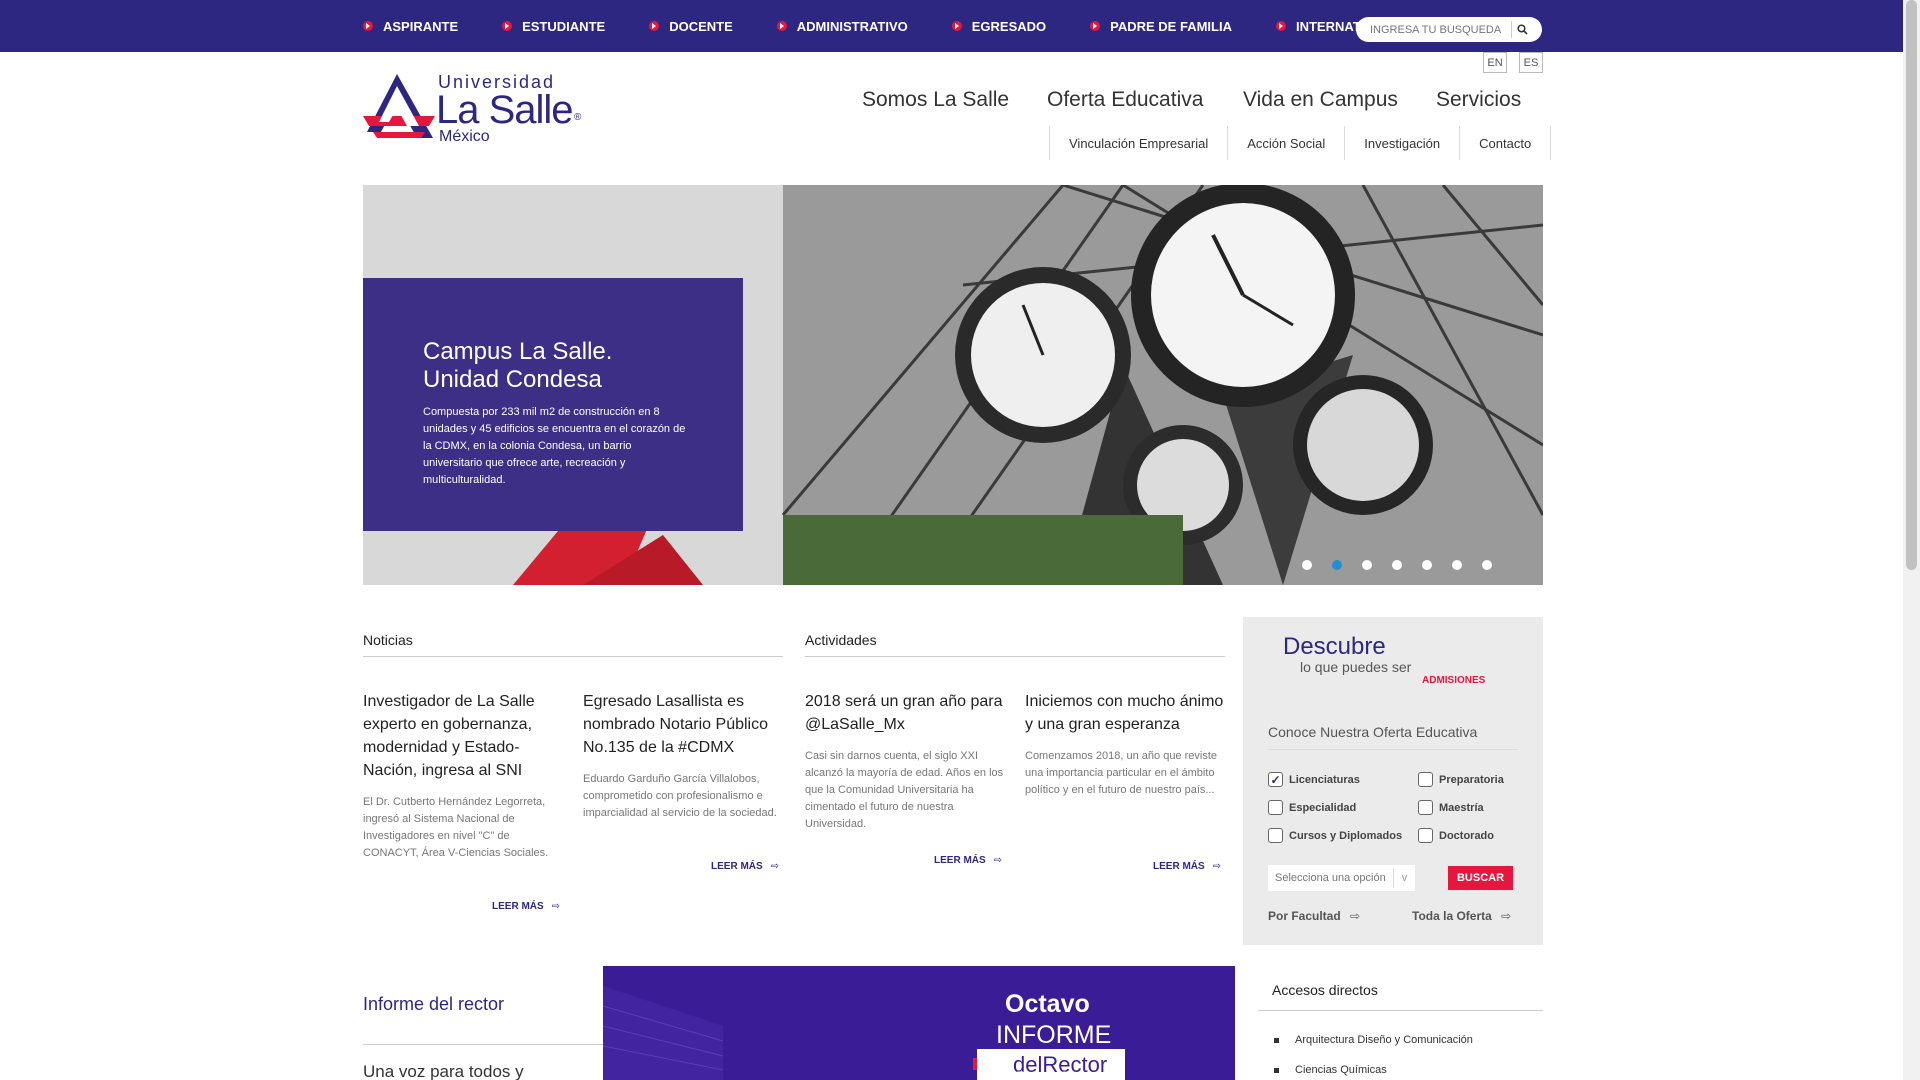  Describe the element at coordinates (518, 365) in the screenshot. I see `hero-title: Campus La Salle. Unidad Condesa` at that location.